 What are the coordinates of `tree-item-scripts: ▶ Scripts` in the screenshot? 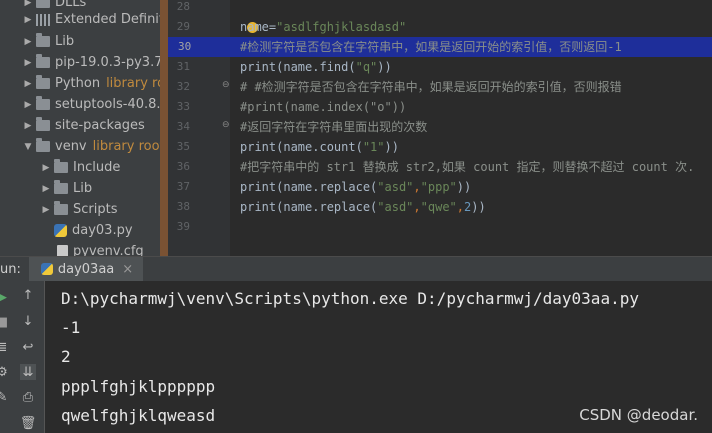 It's located at (78, 209).